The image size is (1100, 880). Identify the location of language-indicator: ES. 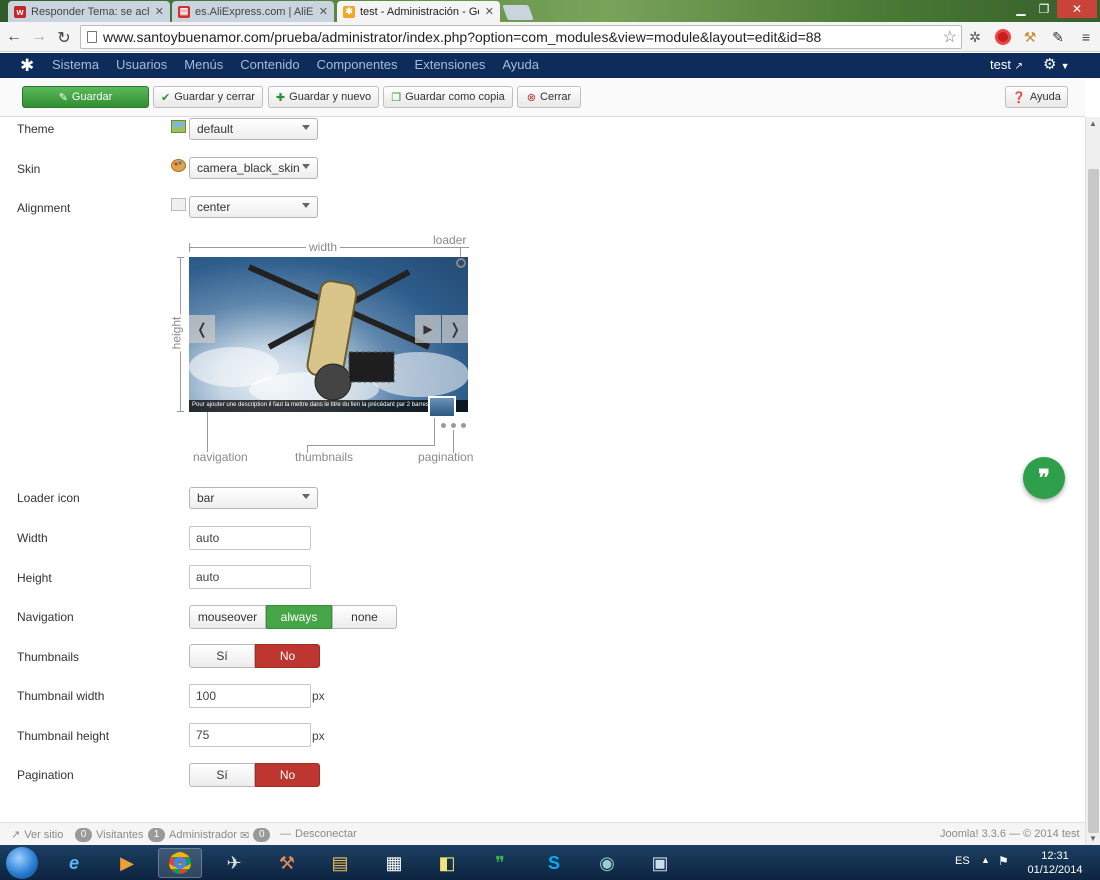
(962, 861).